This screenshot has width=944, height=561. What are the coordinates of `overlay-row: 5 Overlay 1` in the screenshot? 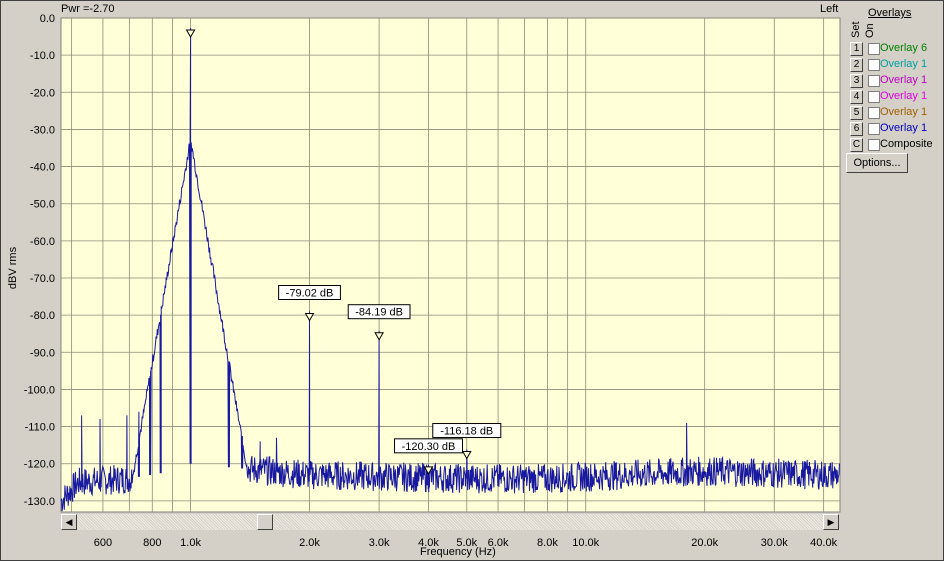 It's located at (896, 113).